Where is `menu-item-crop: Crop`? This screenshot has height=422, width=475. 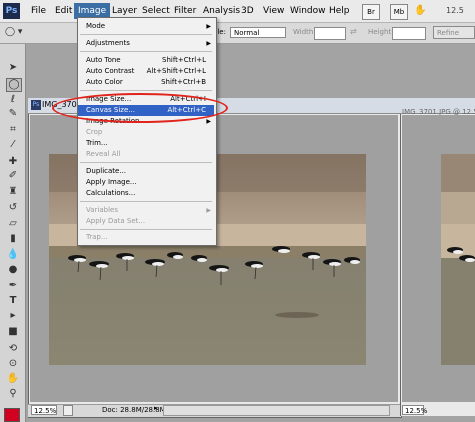 menu-item-crop: Crop is located at coordinates (94, 132).